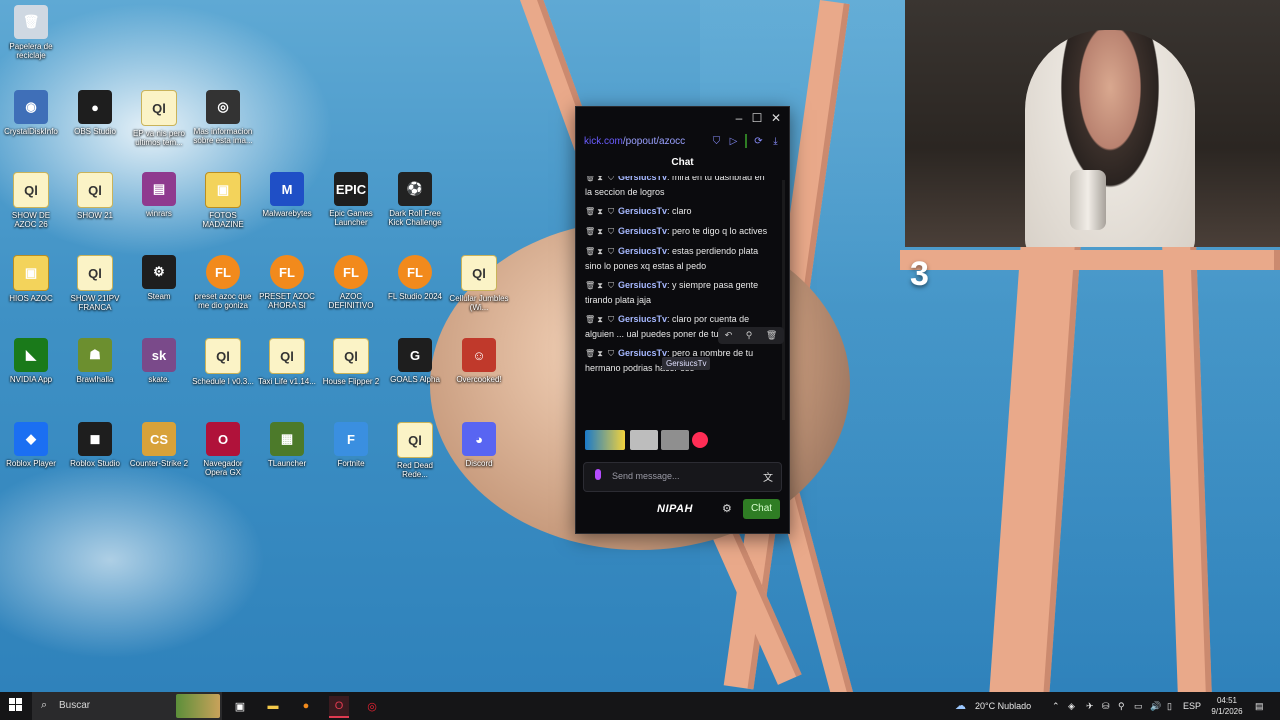 The height and width of the screenshot is (720, 1280). What do you see at coordinates (776, 118) in the screenshot?
I see `close-button: ✕` at bounding box center [776, 118].